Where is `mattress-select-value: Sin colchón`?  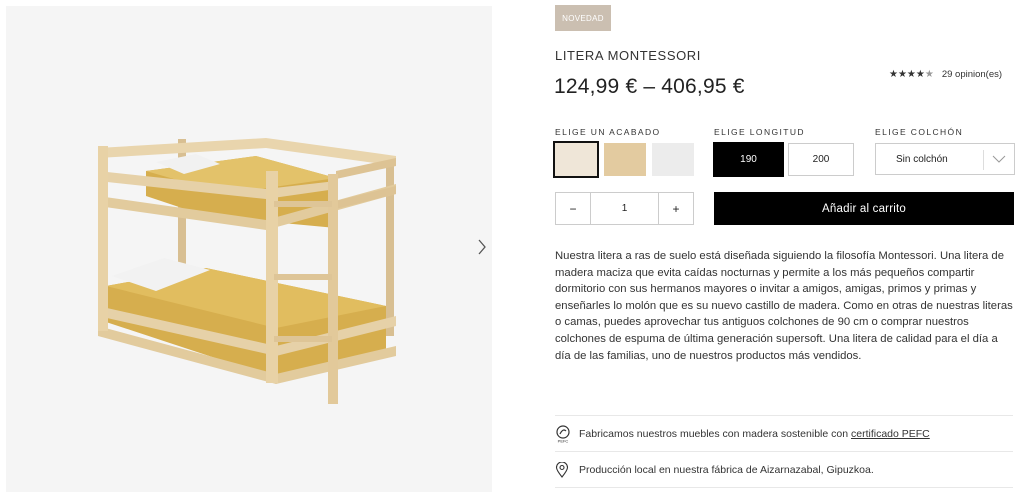
mattress-select-value: Sin colchón is located at coordinates (922, 159).